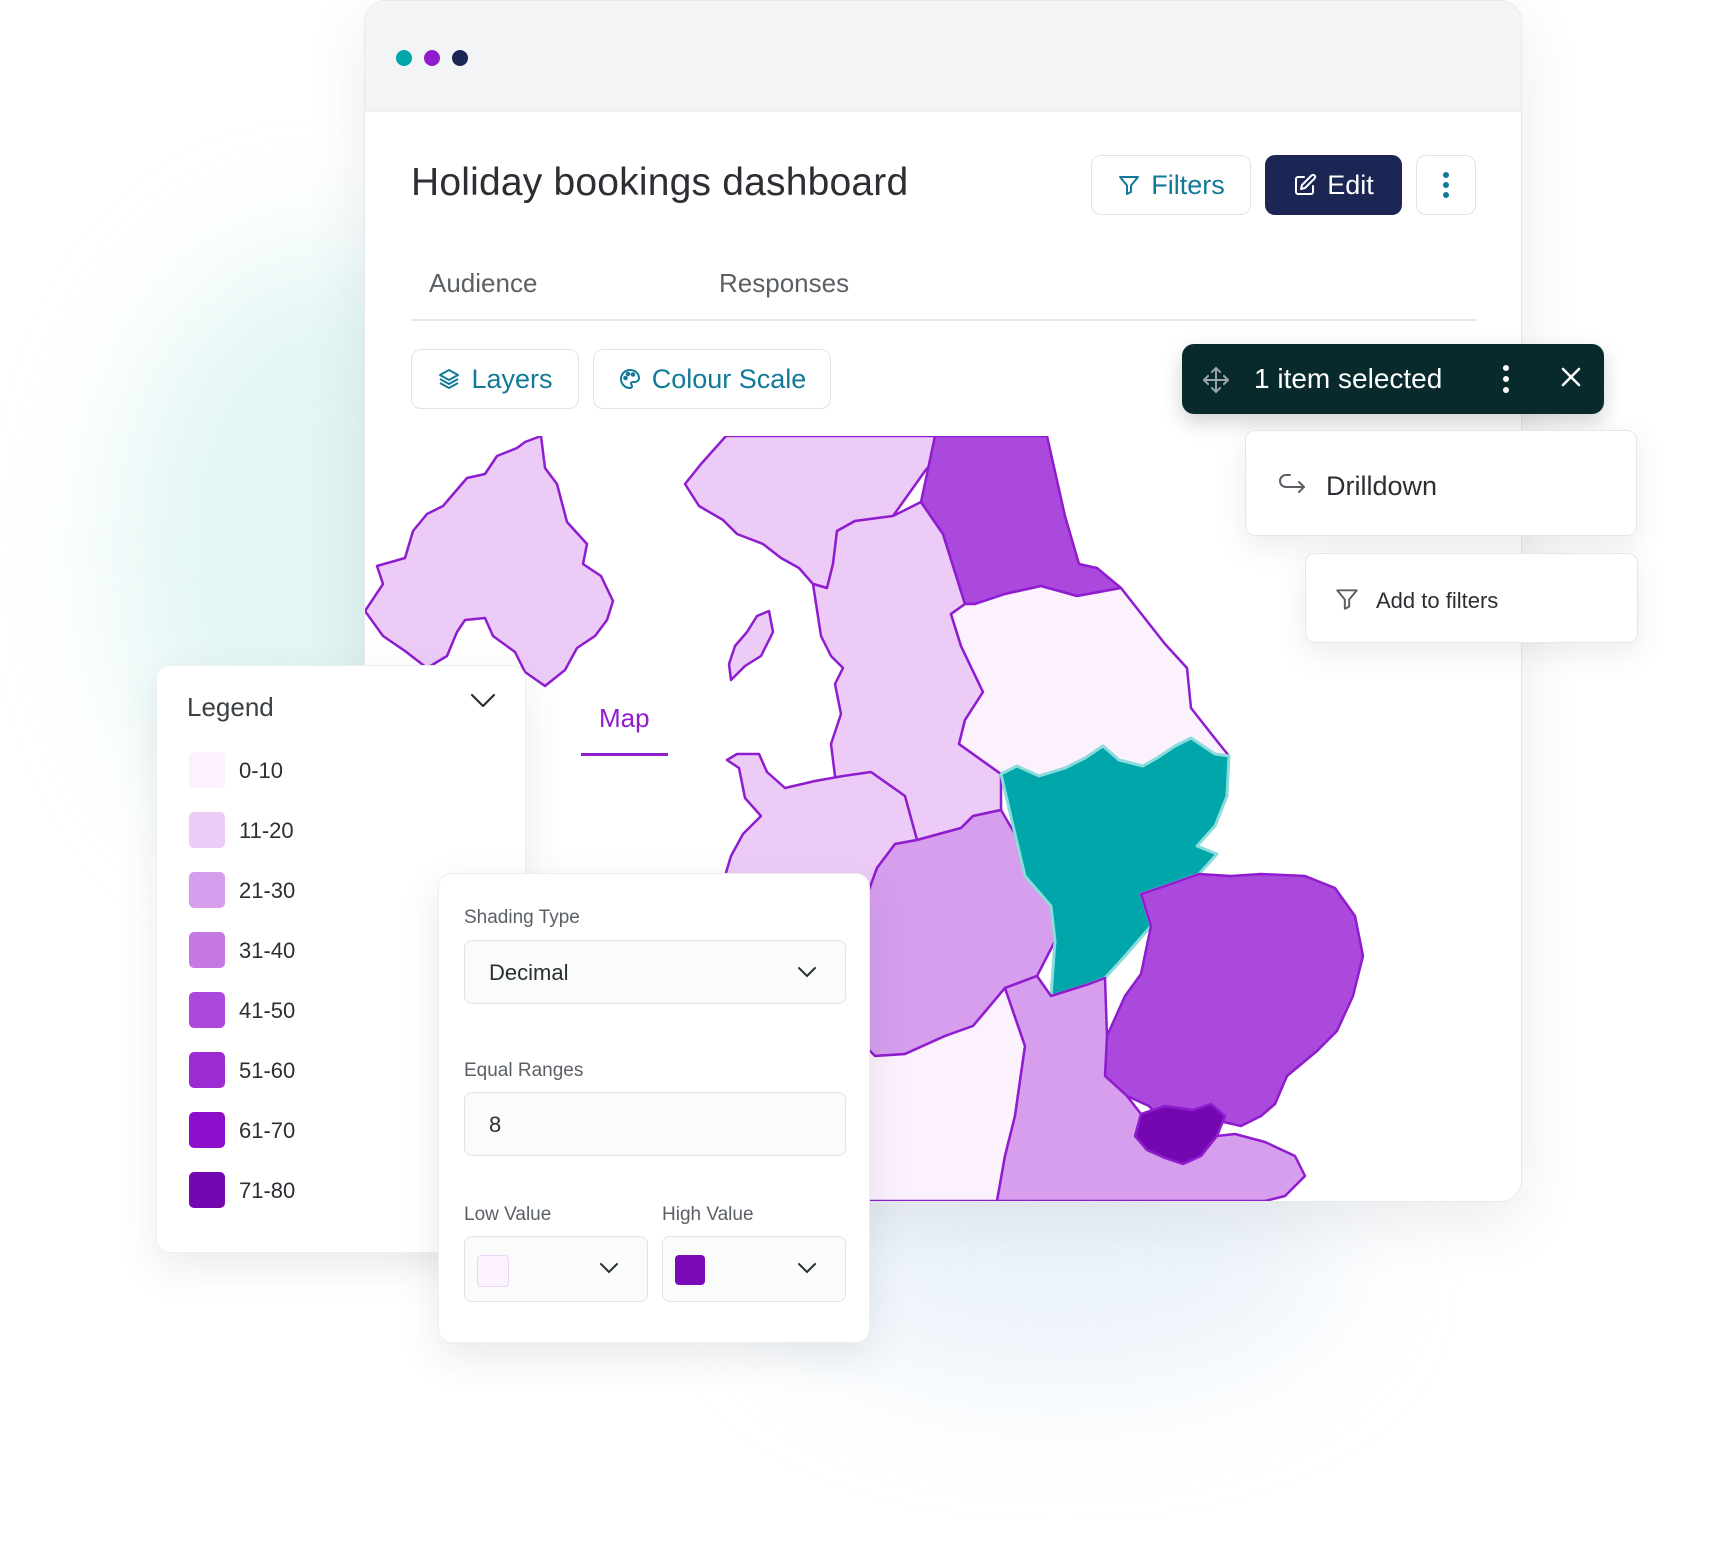  Describe the element at coordinates (267, 890) in the screenshot. I see `legend-range-label: 21-30` at that location.